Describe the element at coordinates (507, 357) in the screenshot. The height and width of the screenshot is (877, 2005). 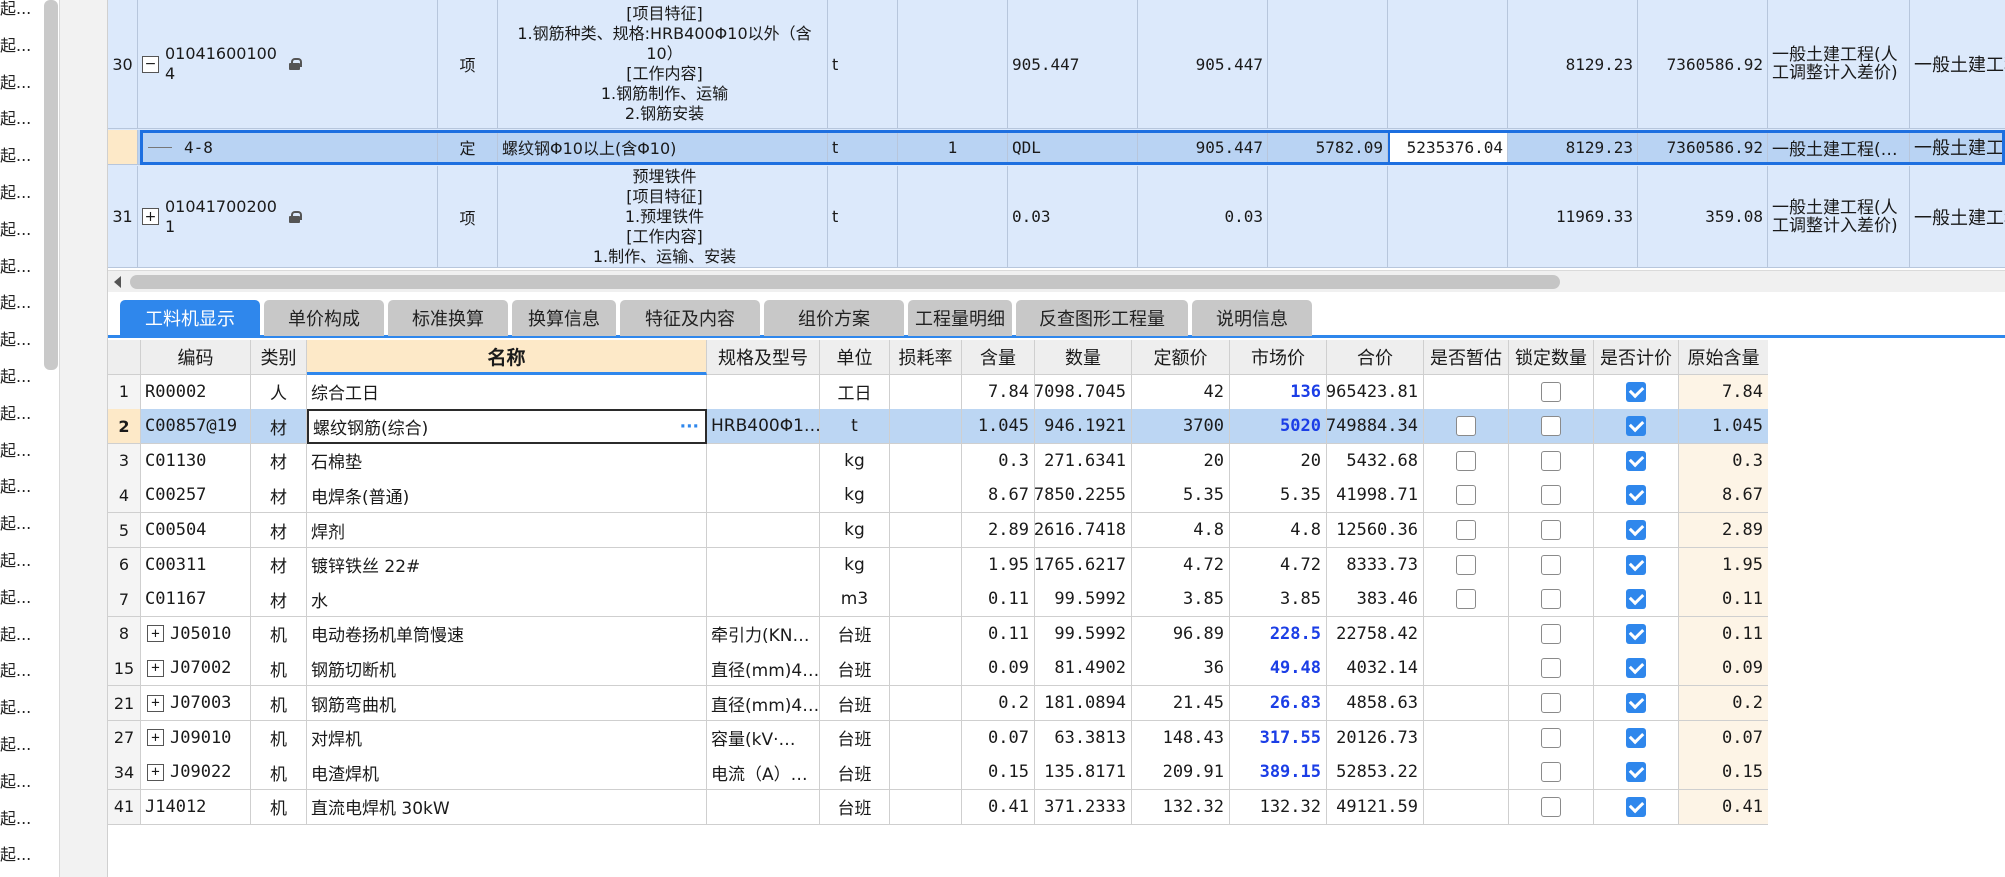
I see `header-name: 名称` at that location.